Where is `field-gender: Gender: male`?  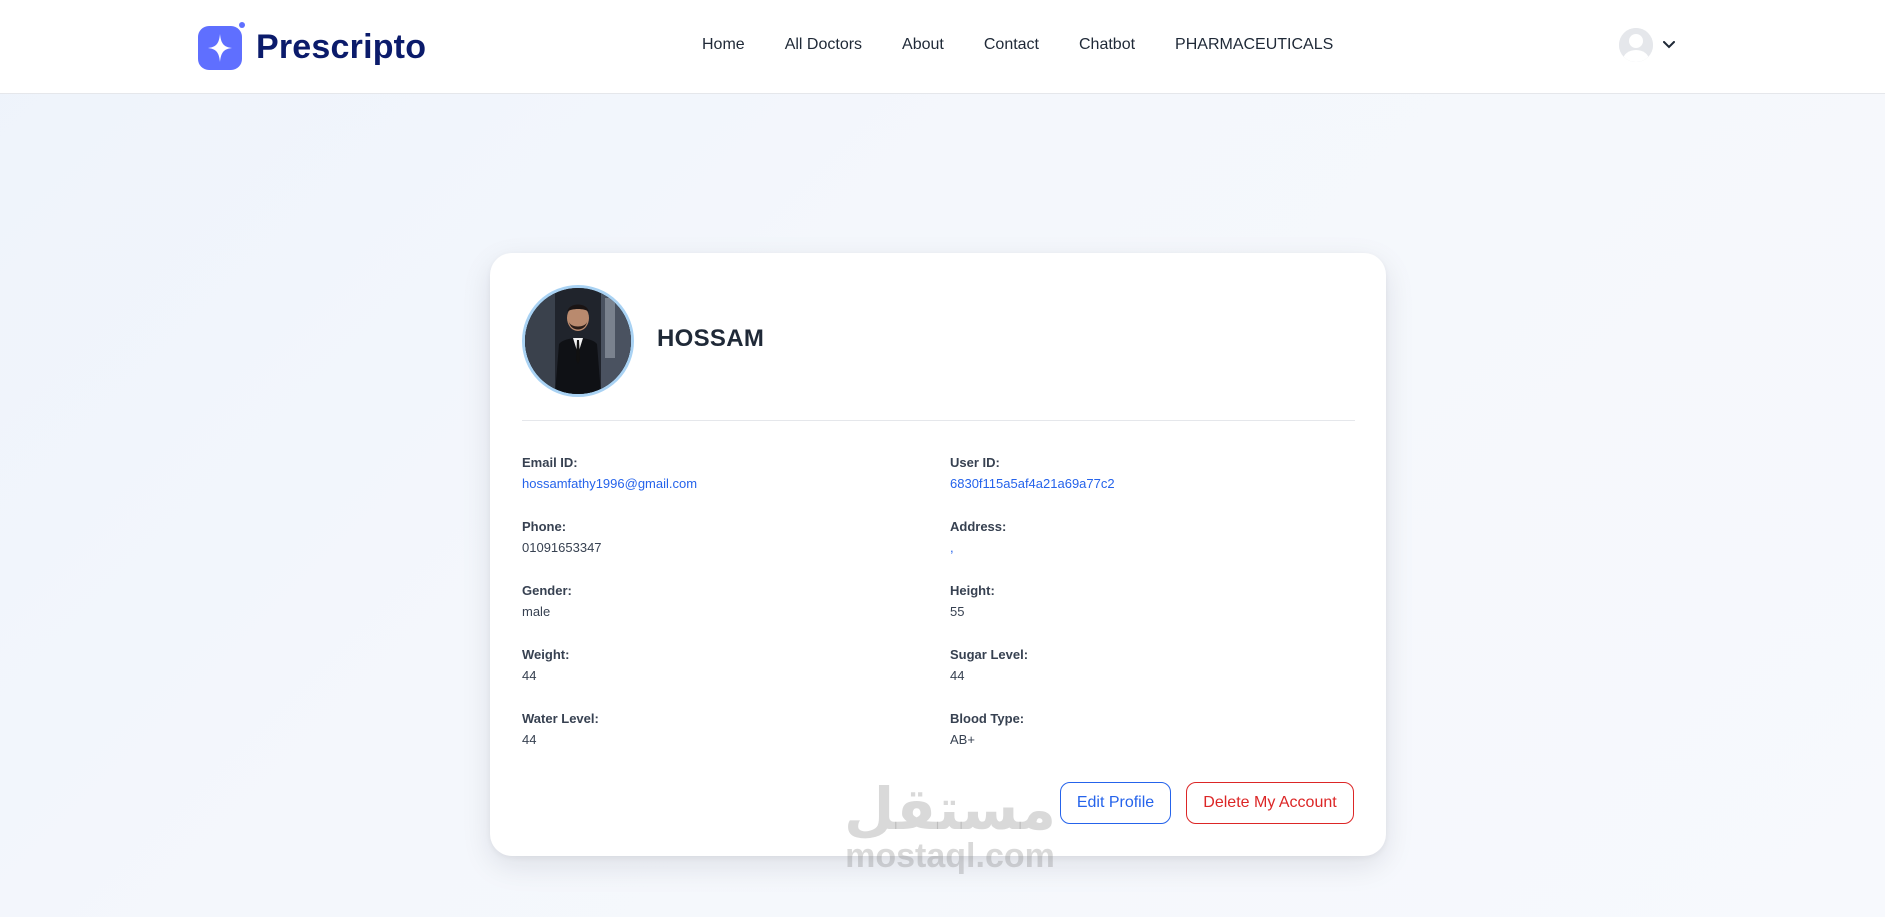
field-gender: Gender: male is located at coordinates (712, 601).